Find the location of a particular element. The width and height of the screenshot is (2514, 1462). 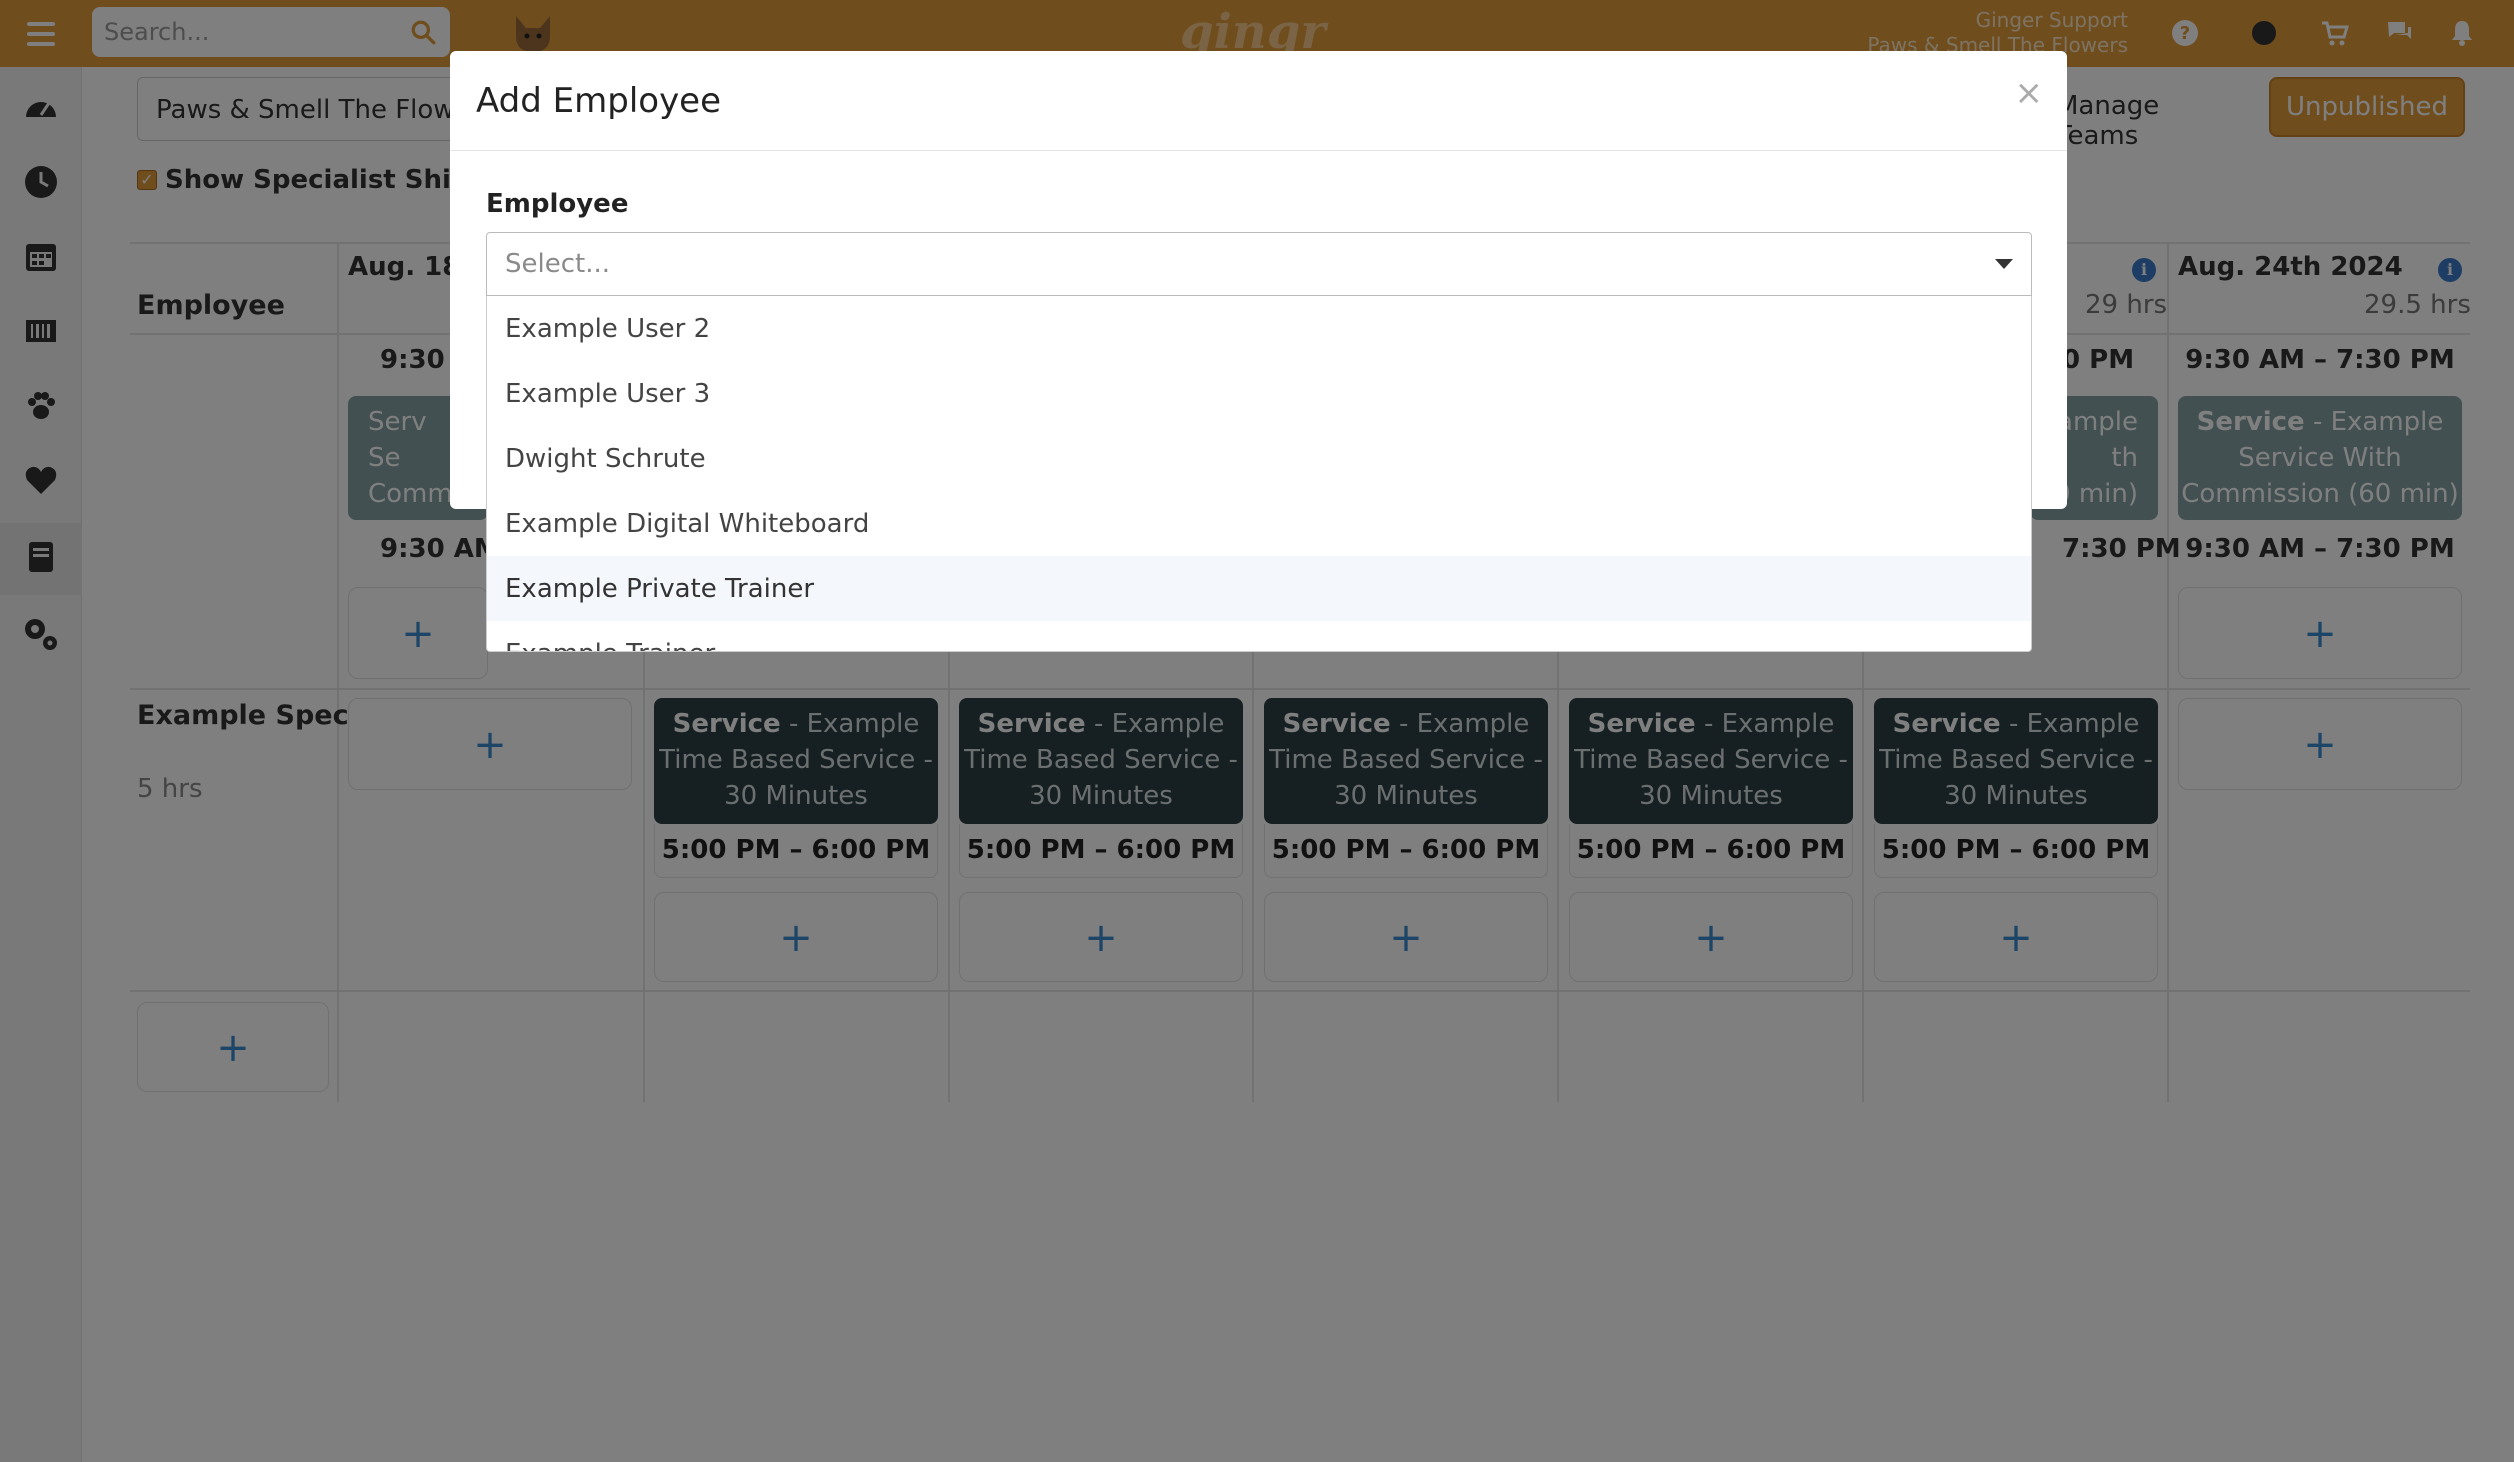

dropdown-option: Example User 2 is located at coordinates (1259, 328).